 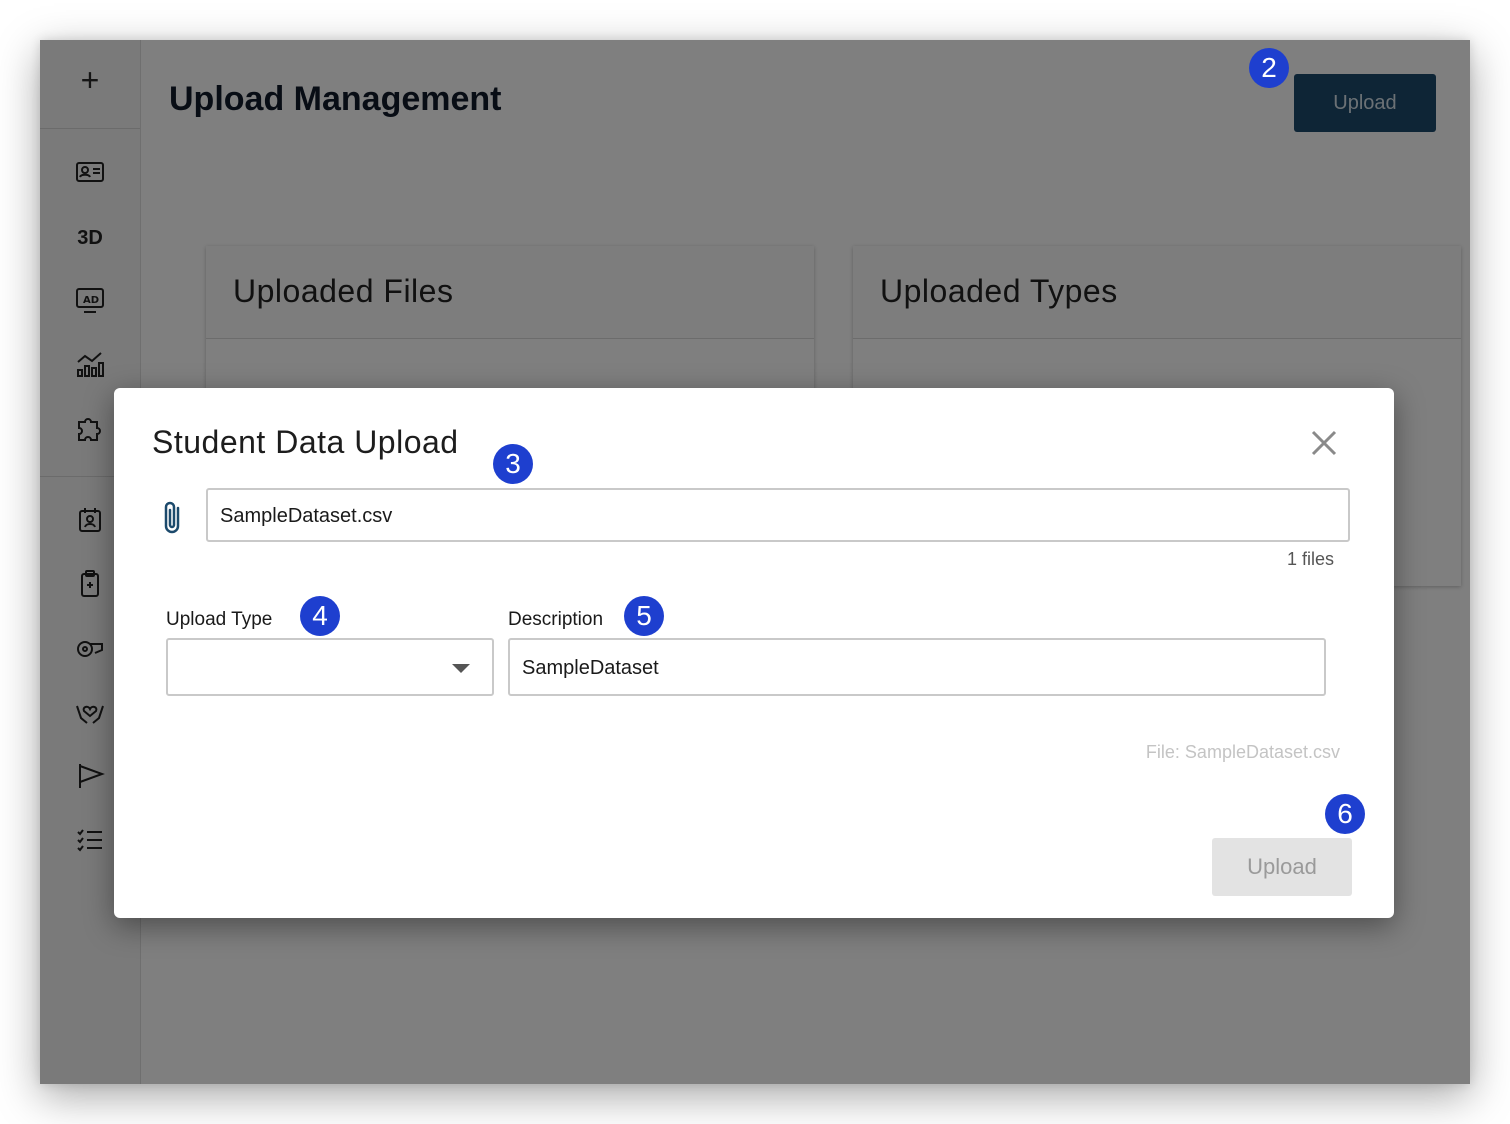 I want to click on dialog-upload-button: Upload, so click(x=1282, y=867).